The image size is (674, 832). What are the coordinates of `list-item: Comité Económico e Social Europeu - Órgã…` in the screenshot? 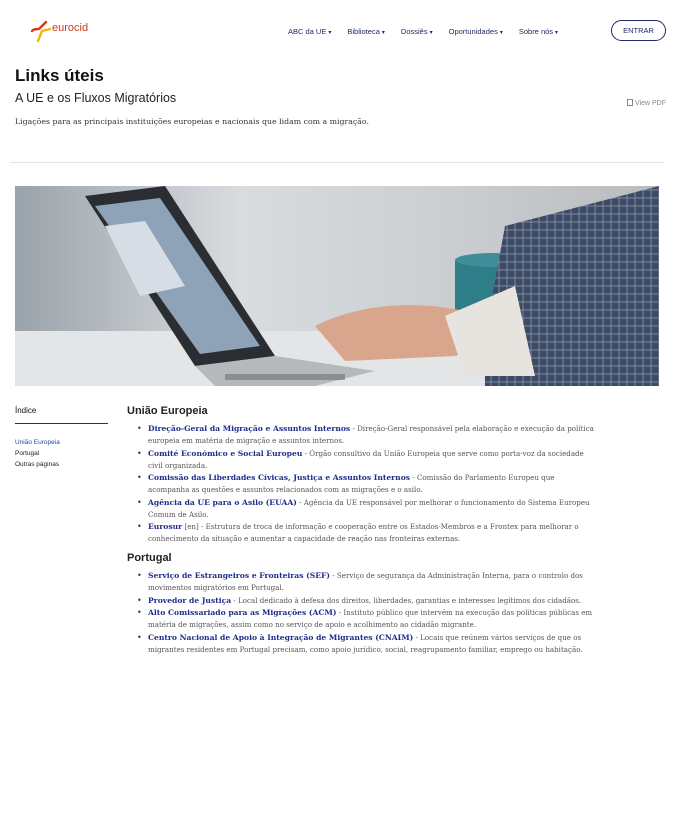 It's located at (367, 460).